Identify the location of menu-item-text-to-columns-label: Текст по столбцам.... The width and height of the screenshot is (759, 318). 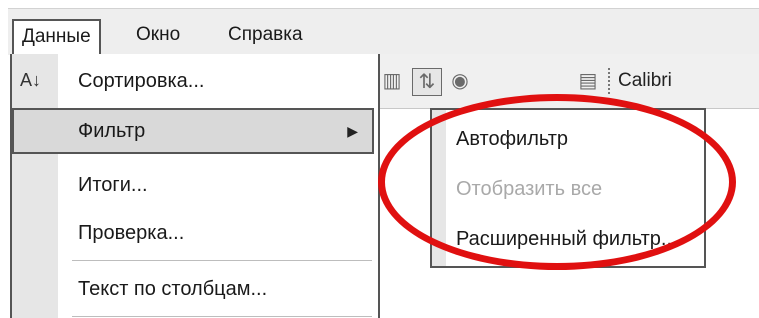
(173, 289).